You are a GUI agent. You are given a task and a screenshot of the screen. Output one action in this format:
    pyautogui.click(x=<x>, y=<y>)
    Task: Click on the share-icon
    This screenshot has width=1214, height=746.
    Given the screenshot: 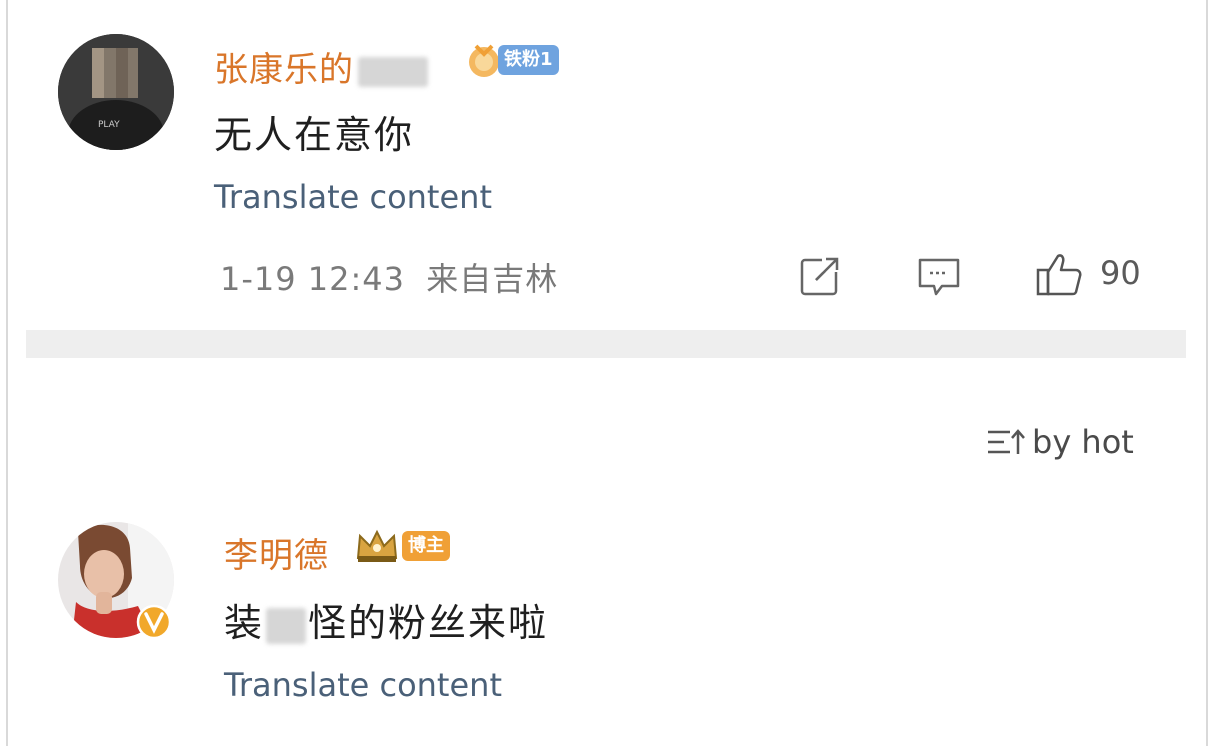 What is the action you would take?
    pyautogui.click(x=820, y=276)
    